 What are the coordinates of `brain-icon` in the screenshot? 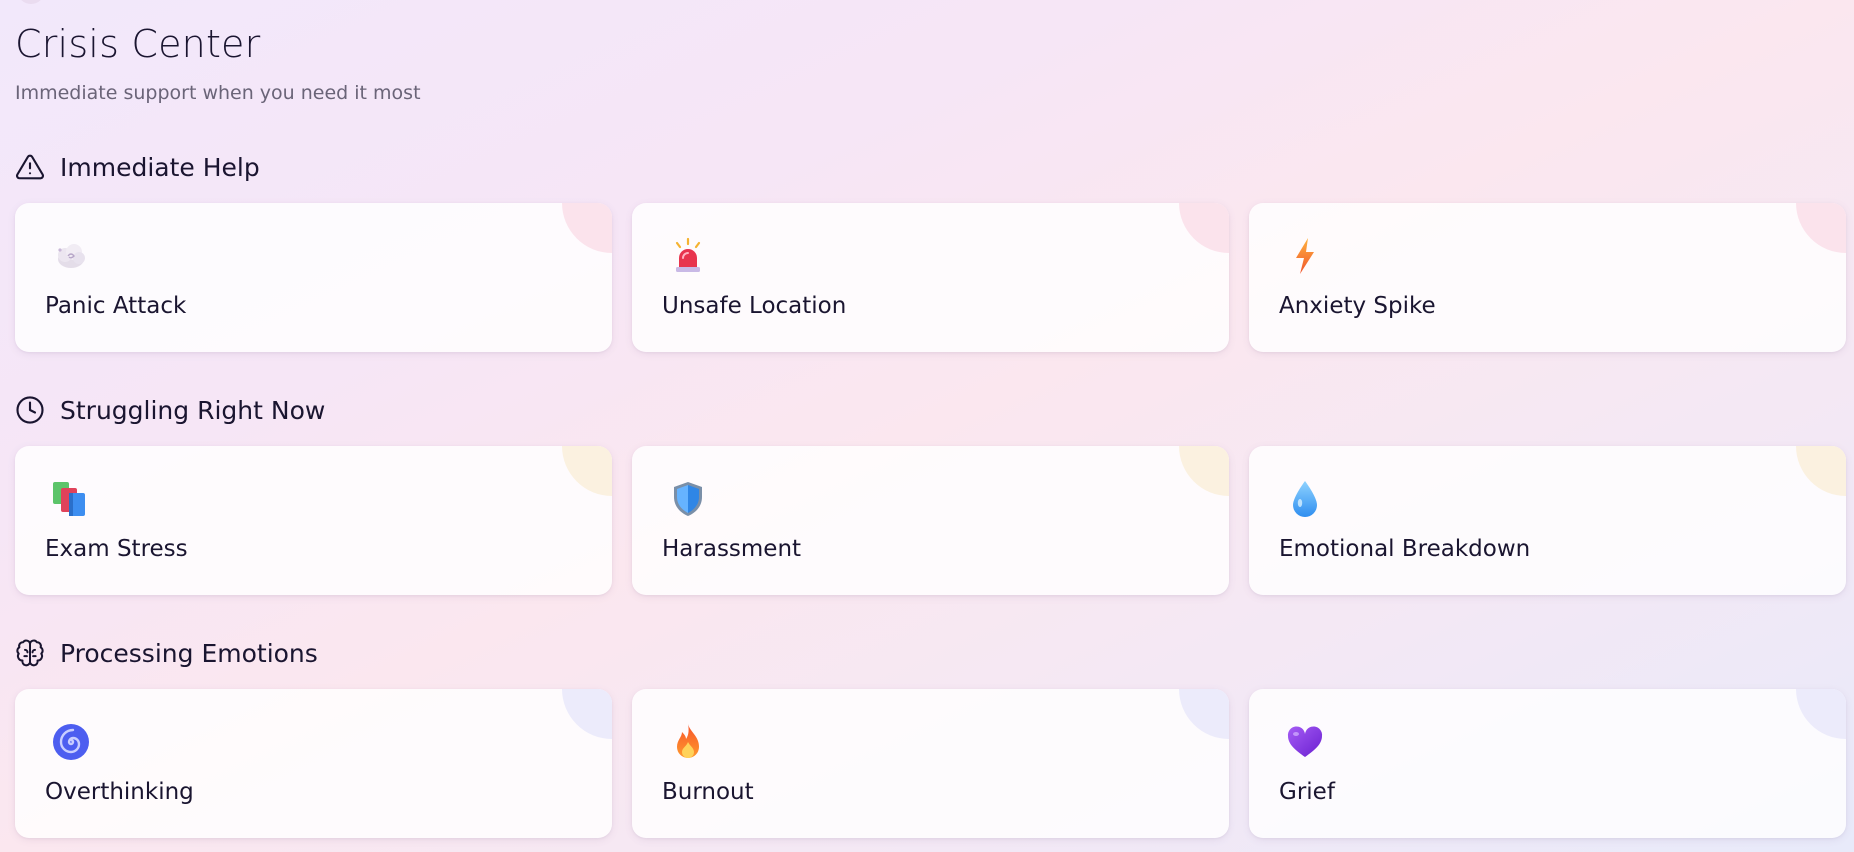 It's located at (30, 653).